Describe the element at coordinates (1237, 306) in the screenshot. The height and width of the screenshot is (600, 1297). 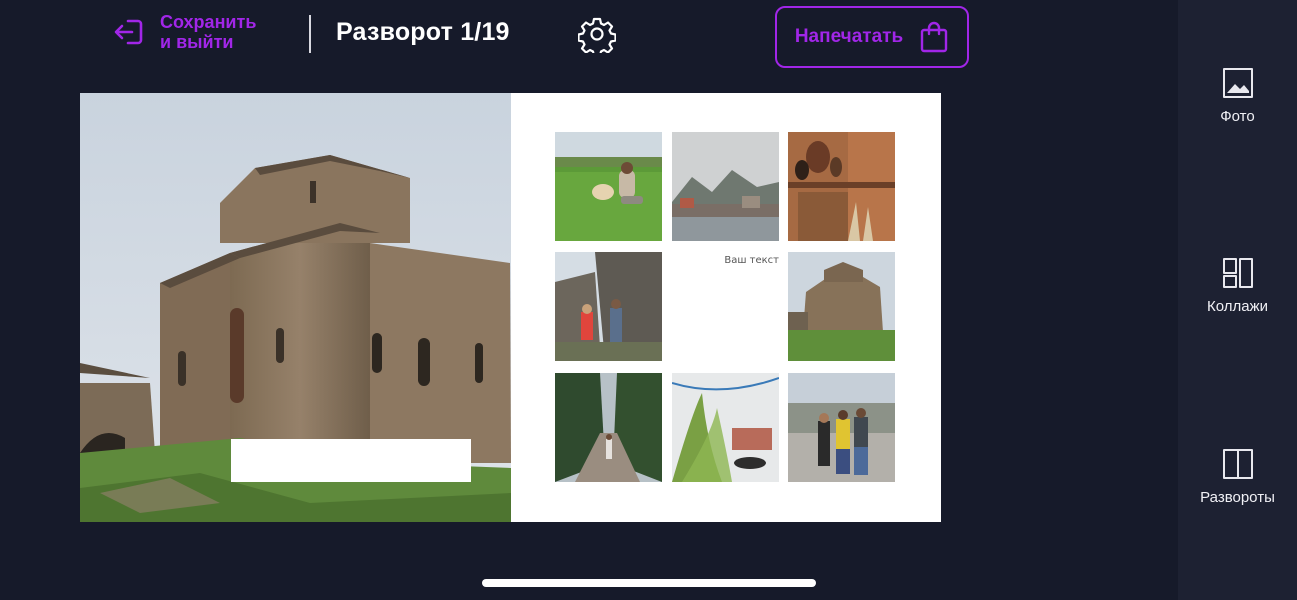
I see `sidebar-item-label: Коллажи` at that location.